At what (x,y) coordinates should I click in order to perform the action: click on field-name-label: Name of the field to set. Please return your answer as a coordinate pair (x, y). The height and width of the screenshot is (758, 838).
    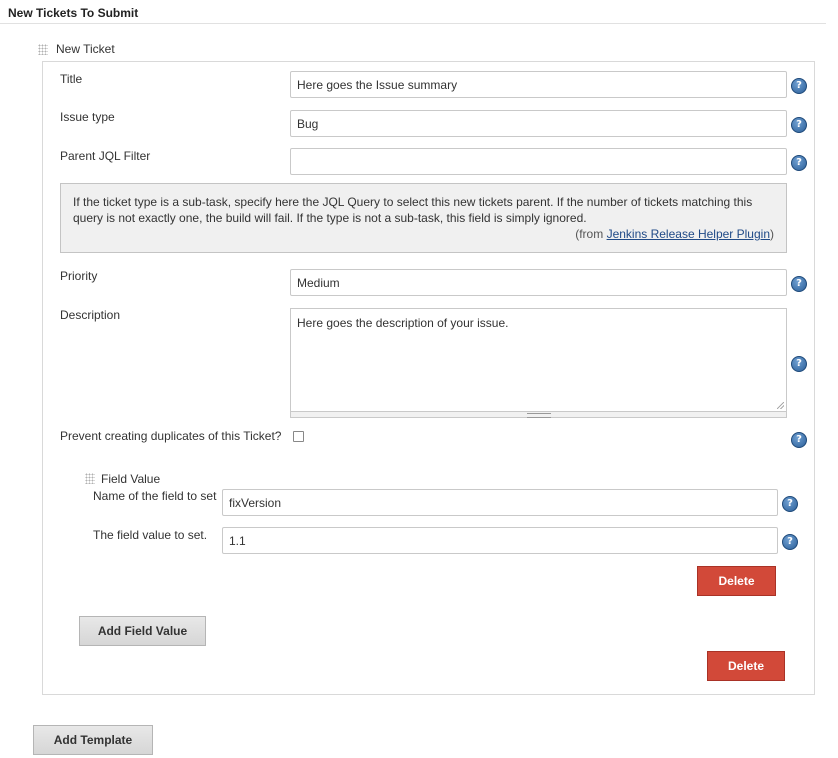
    Looking at the image, I should click on (155, 496).